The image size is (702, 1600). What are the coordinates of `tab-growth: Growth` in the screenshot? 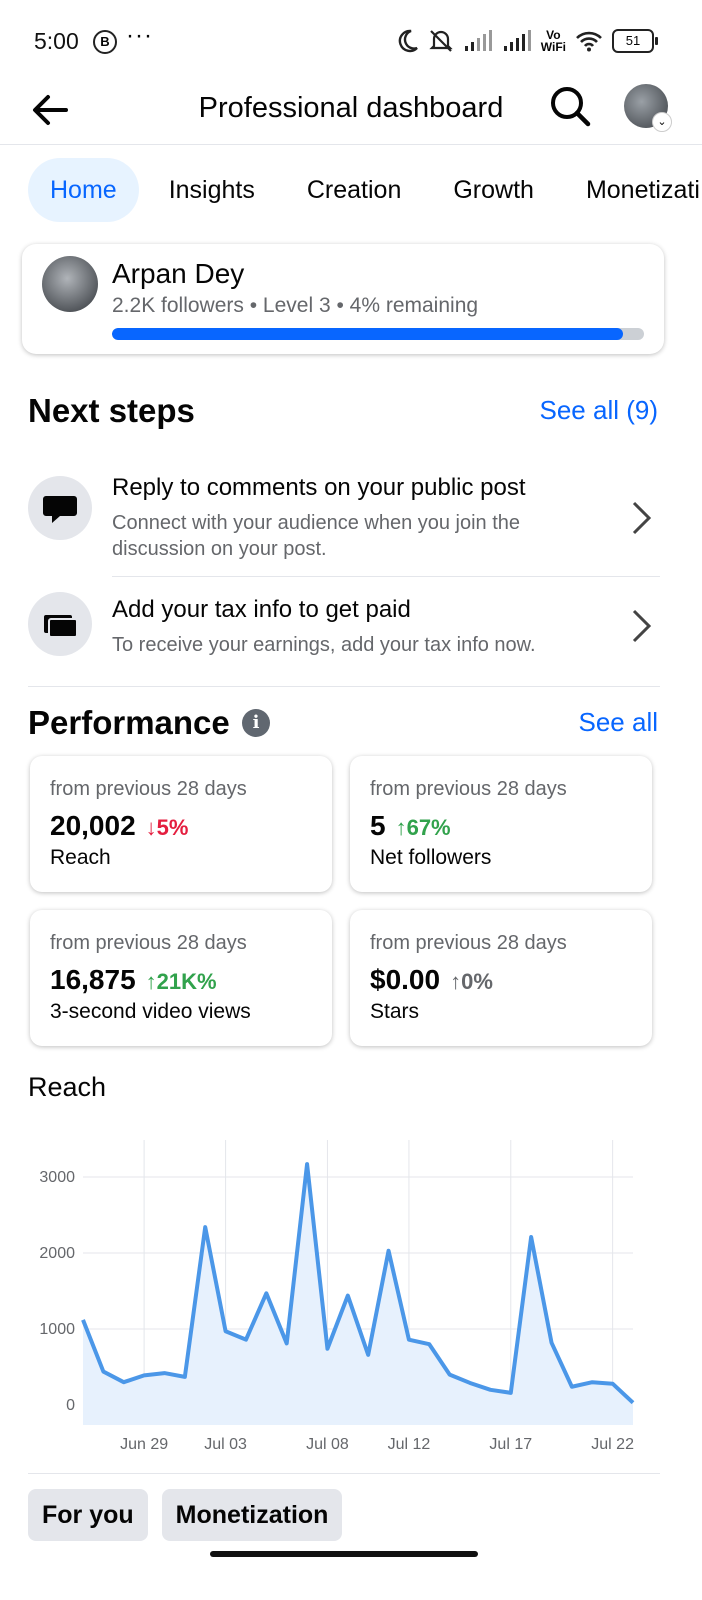 It's located at (493, 190).